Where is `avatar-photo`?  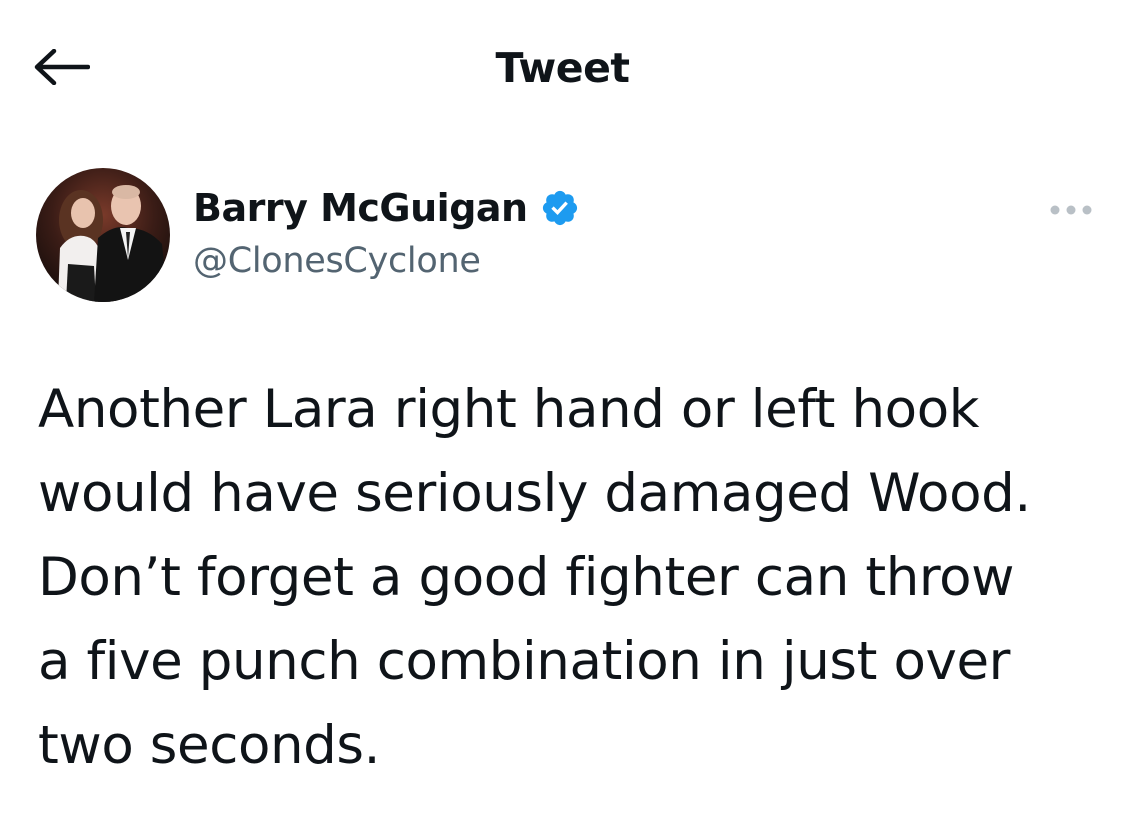 avatar-photo is located at coordinates (103, 235).